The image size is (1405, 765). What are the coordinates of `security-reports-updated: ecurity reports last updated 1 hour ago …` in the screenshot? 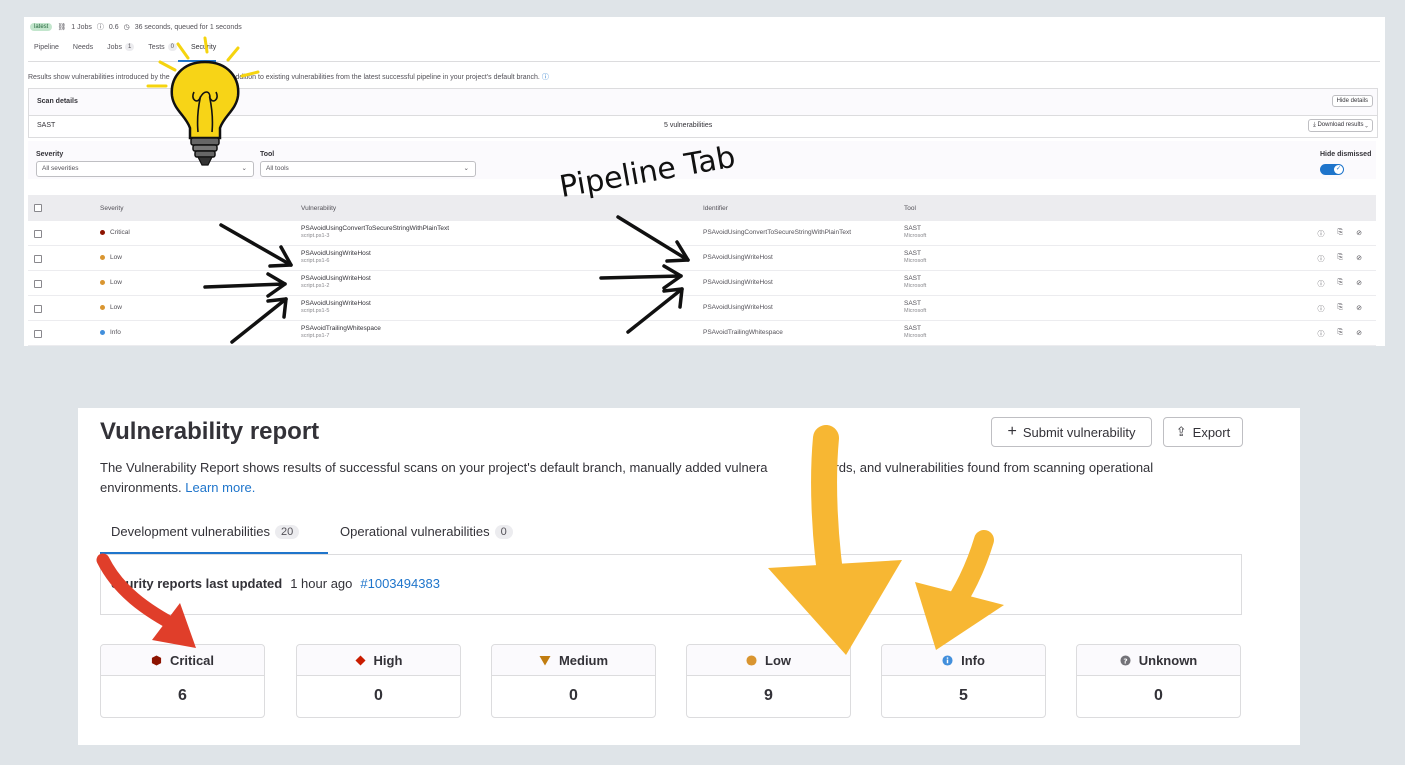 It's located at (671, 584).